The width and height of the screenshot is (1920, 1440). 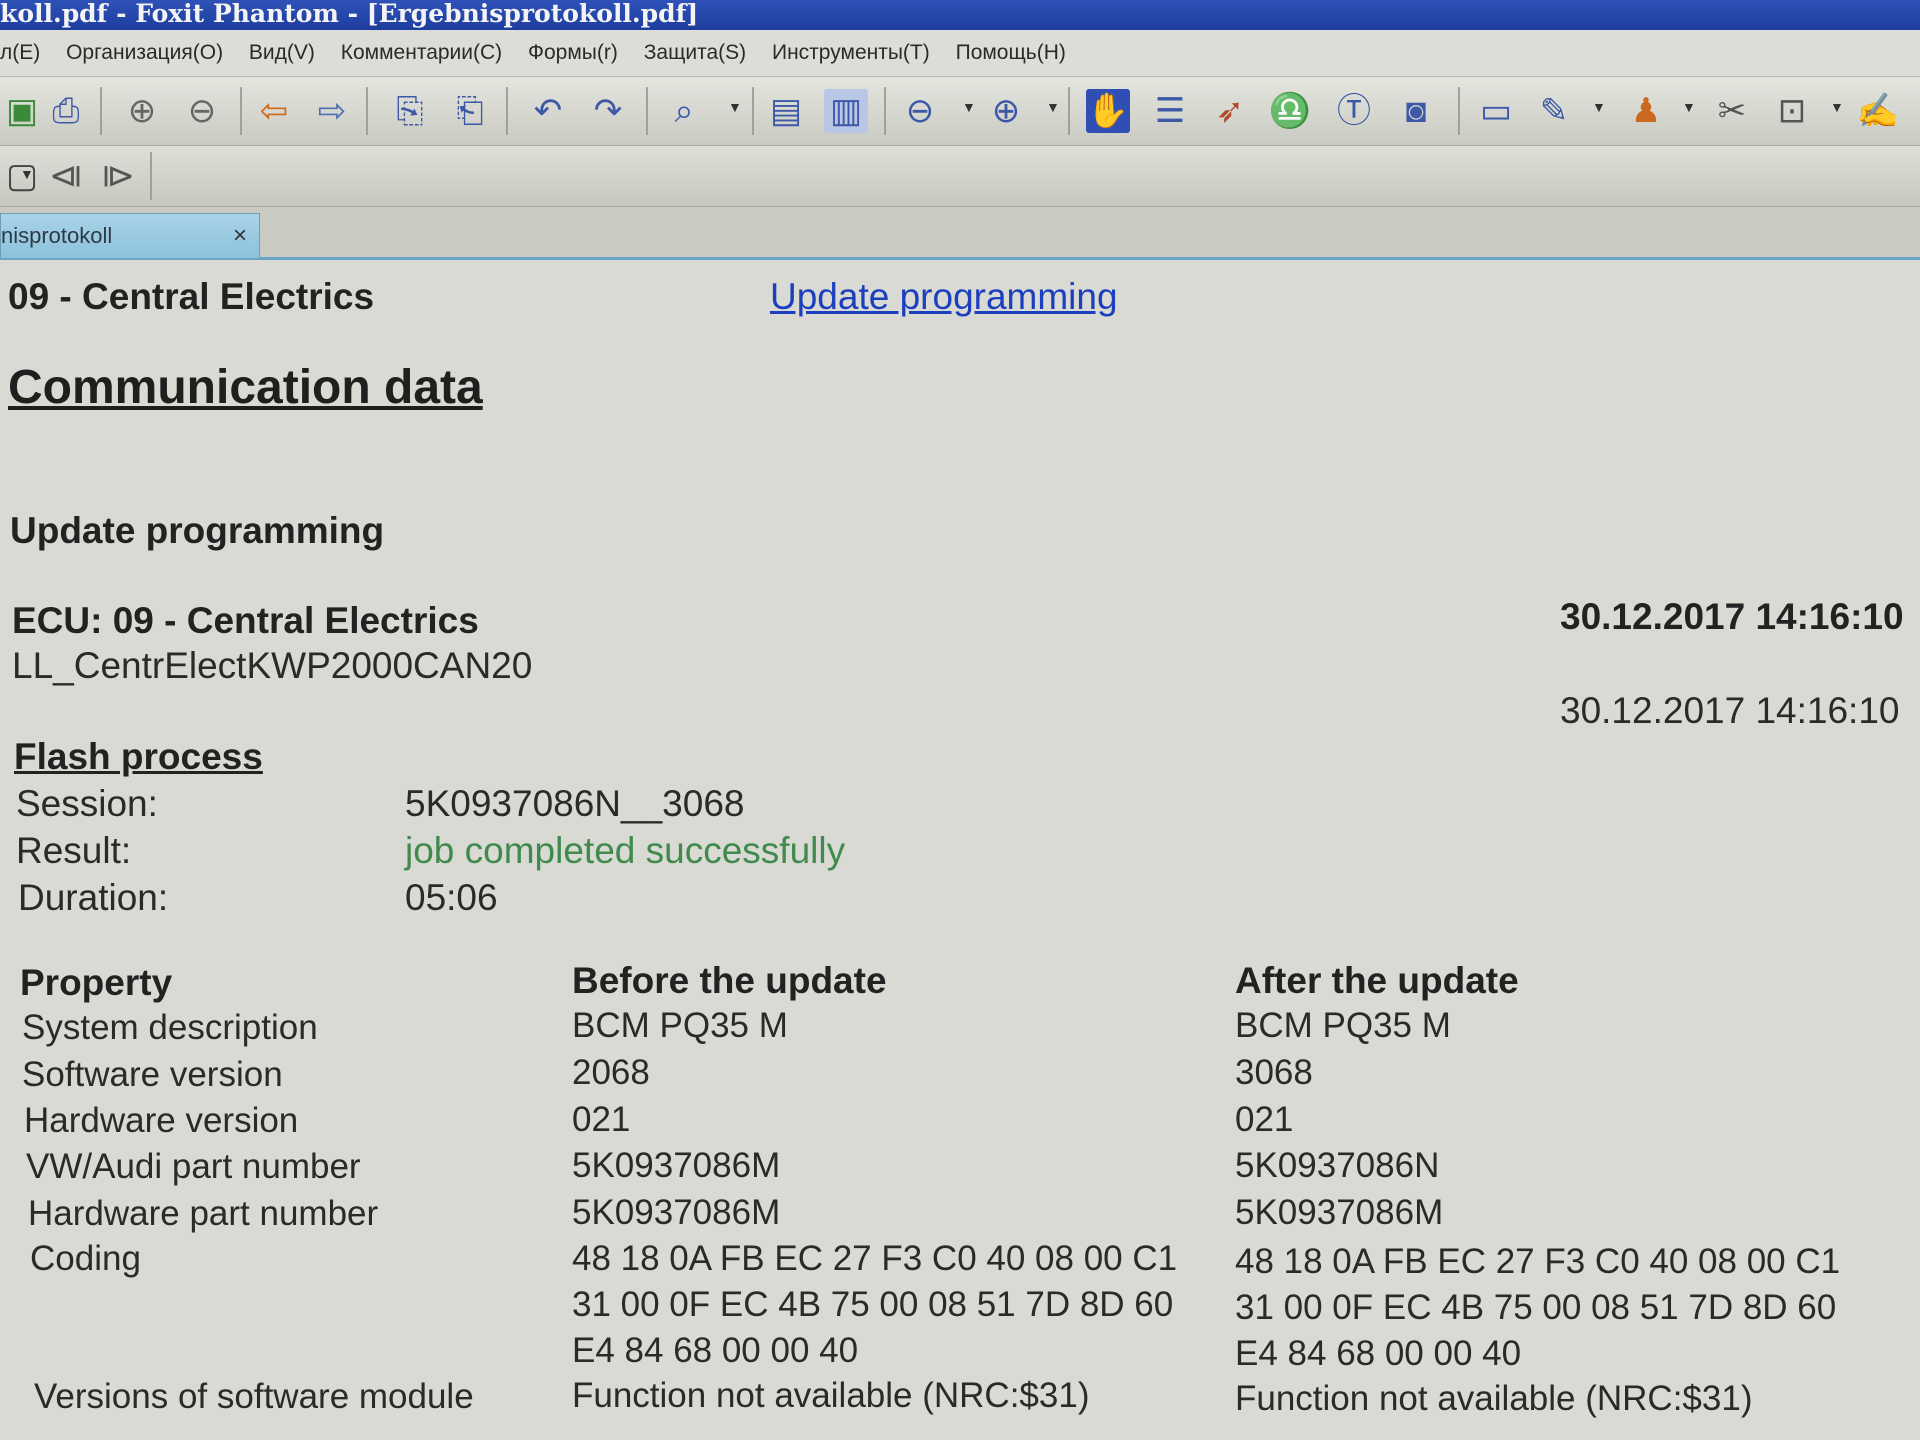 I want to click on select-text-icon: ☰, so click(x=1170, y=111).